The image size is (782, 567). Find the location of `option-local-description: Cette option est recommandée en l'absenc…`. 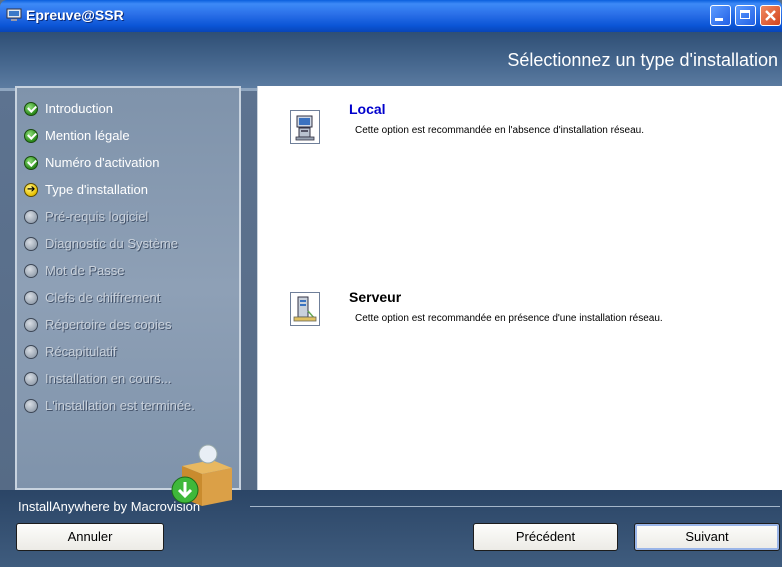

option-local-description: Cette option est recommandée en l'absenc… is located at coordinates (499, 130).